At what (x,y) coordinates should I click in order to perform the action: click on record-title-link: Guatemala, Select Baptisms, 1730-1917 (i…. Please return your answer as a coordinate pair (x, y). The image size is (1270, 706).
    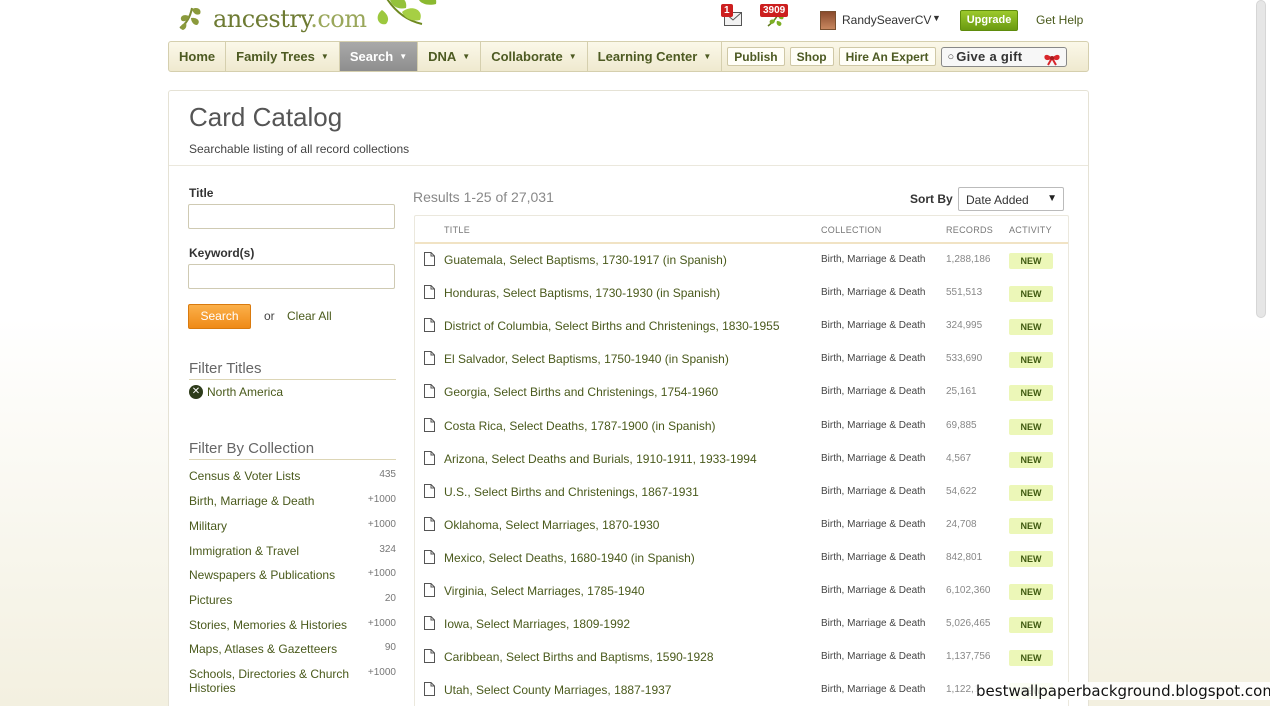
    Looking at the image, I should click on (585, 260).